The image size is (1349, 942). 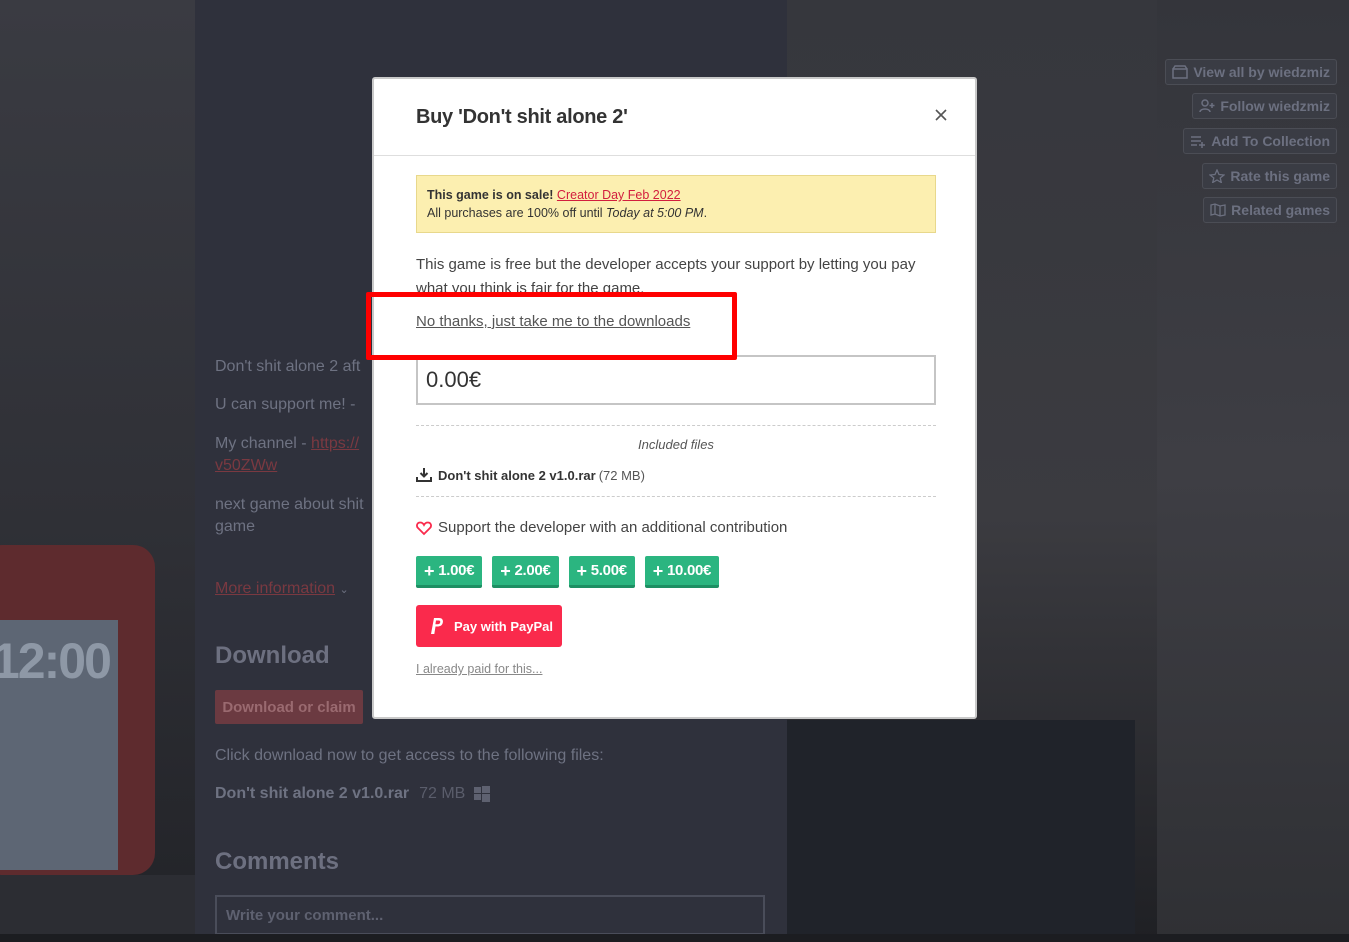 I want to click on chevron-down-icon: ⌄, so click(x=344, y=590).